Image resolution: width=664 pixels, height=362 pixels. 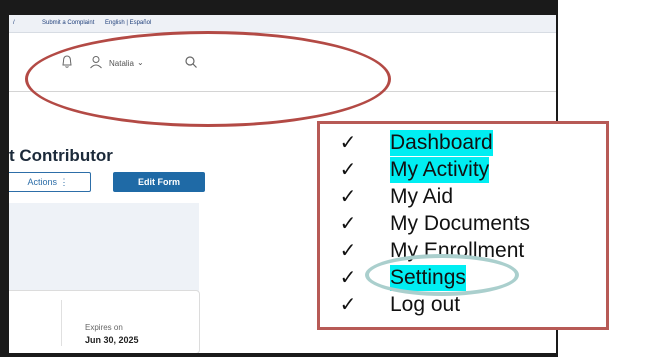 What do you see at coordinates (282, 24) in the screenshot?
I see `top-utility-bar: / Submit a Complaint English | Español` at bounding box center [282, 24].